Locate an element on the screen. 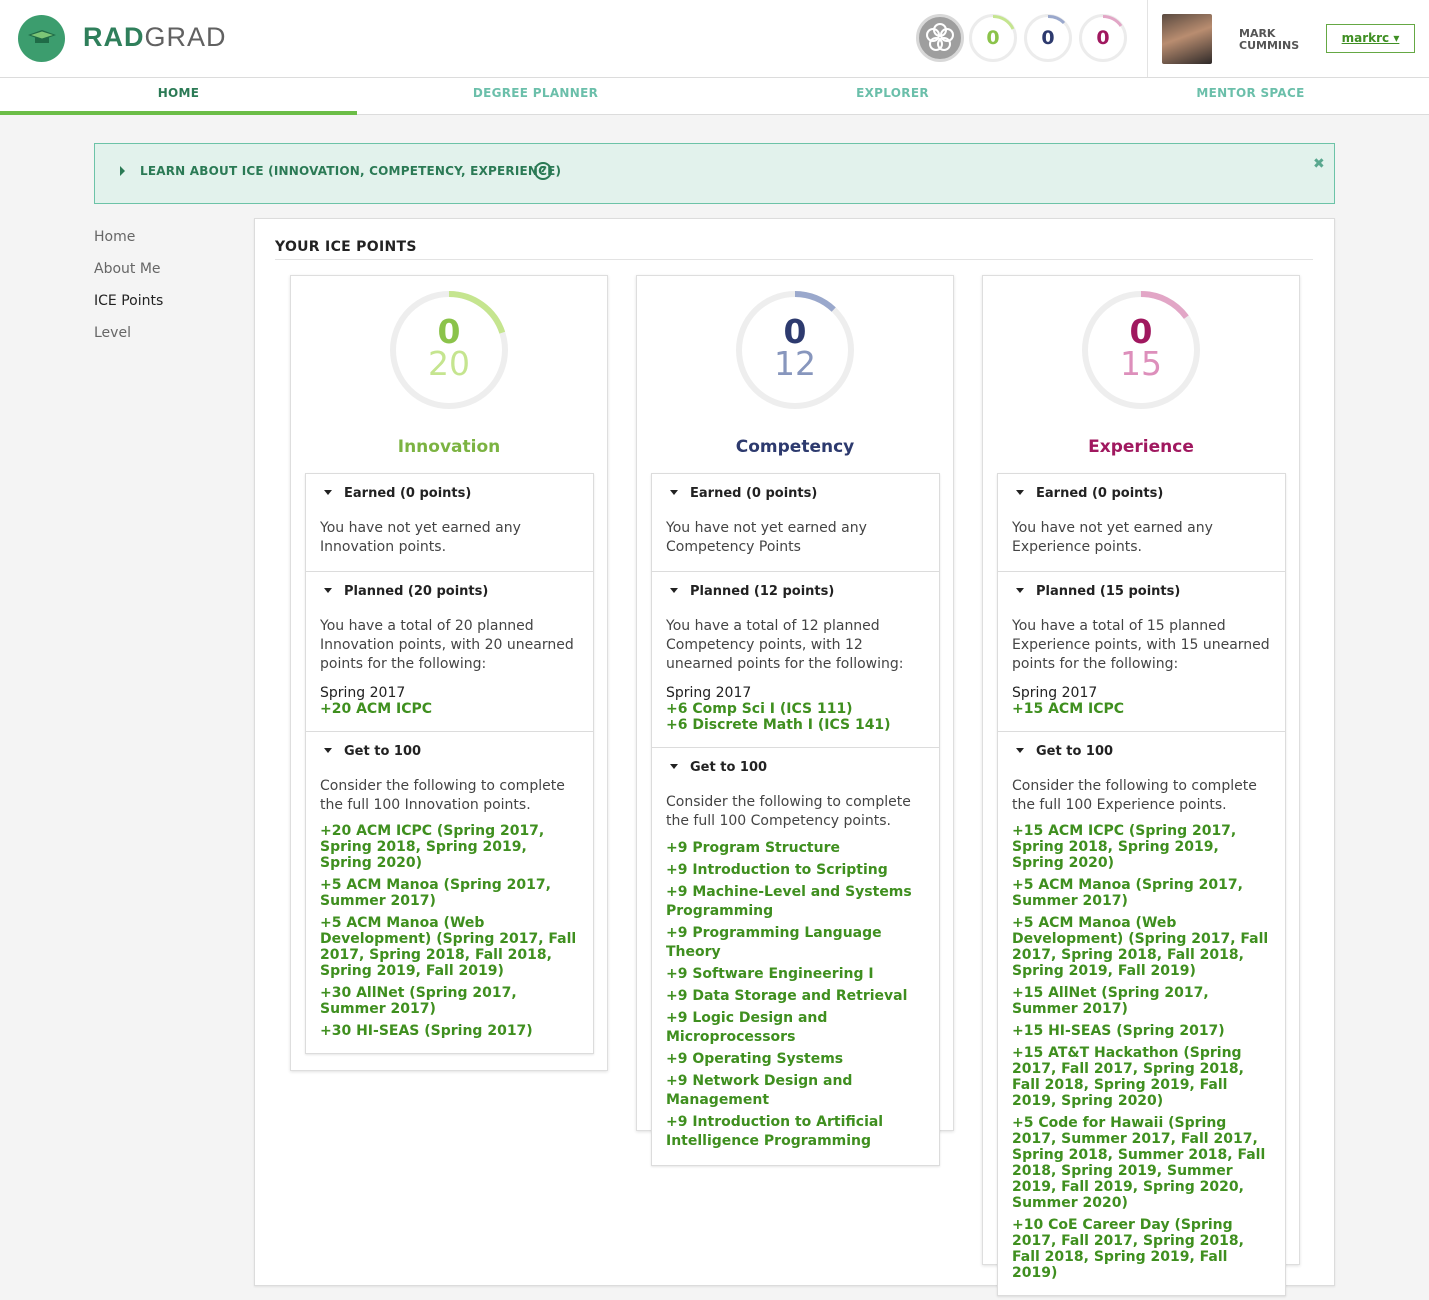 The width and height of the screenshot is (1429, 1300). suggestion-link: +9 Programming Language Theory is located at coordinates (795, 943).